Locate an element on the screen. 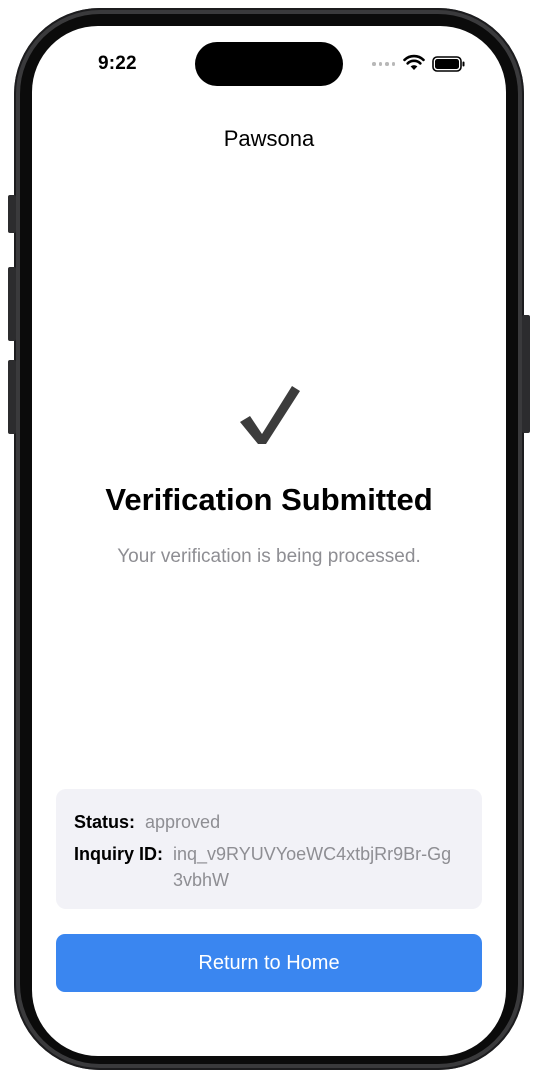  status-row: Status: approved is located at coordinates (269, 822).